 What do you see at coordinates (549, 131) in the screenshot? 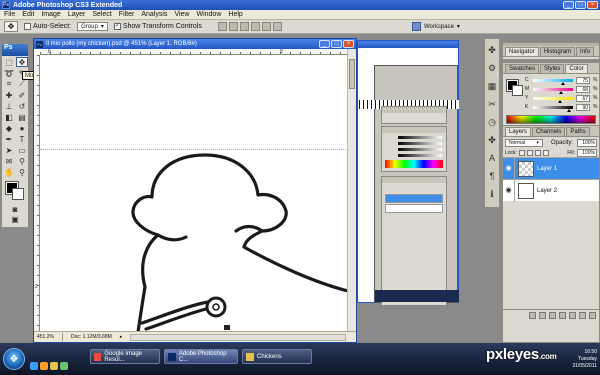
I see `tab-channels: Channels` at bounding box center [549, 131].